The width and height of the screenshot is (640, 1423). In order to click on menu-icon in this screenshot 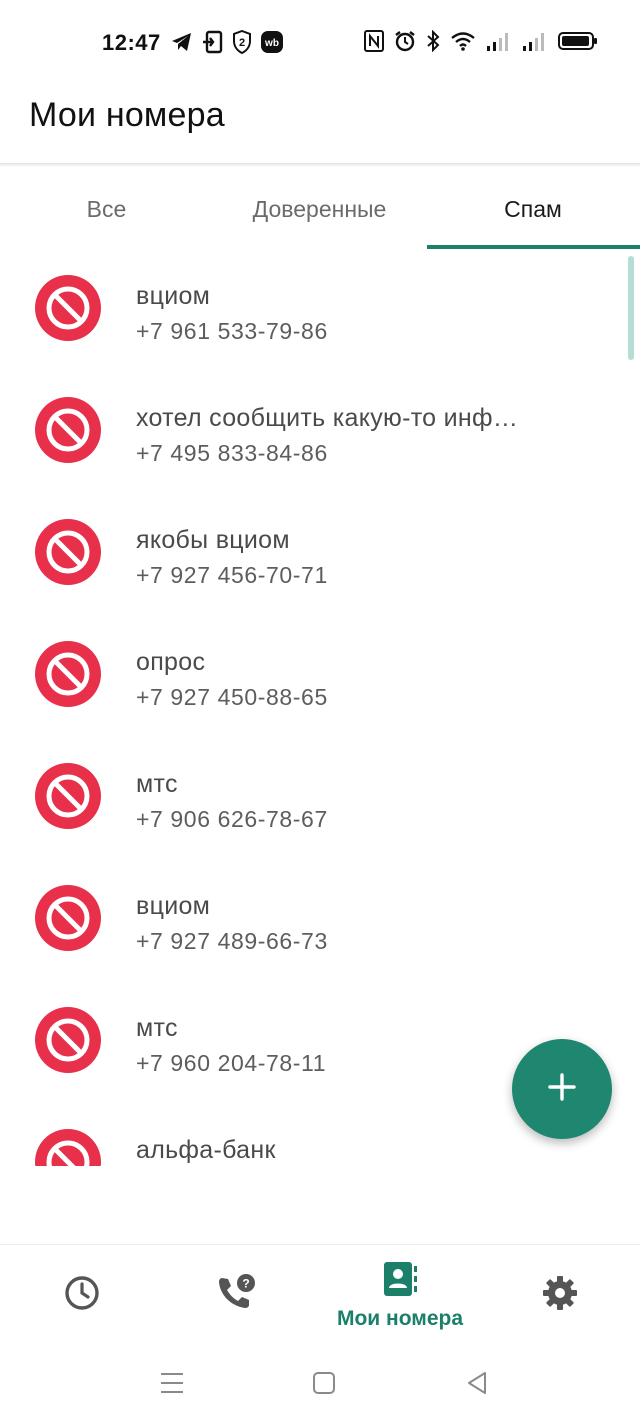, I will do `click(172, 1385)`.